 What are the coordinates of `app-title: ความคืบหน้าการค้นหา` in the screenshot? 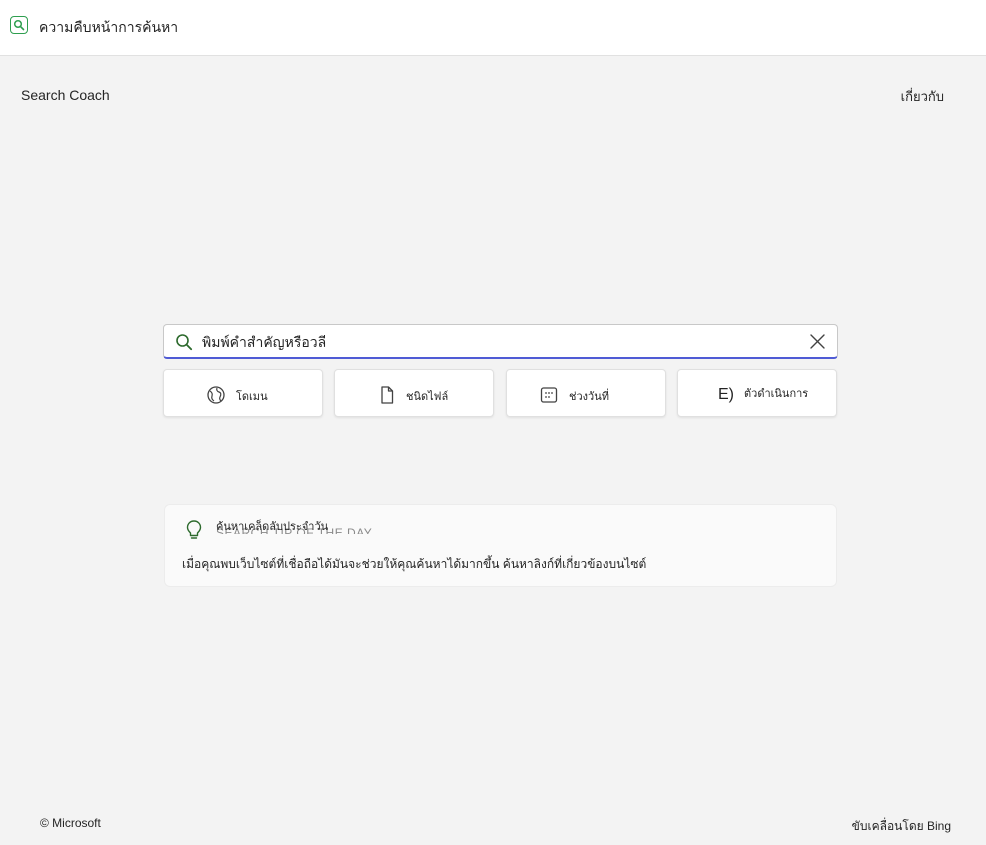 It's located at (109, 27).